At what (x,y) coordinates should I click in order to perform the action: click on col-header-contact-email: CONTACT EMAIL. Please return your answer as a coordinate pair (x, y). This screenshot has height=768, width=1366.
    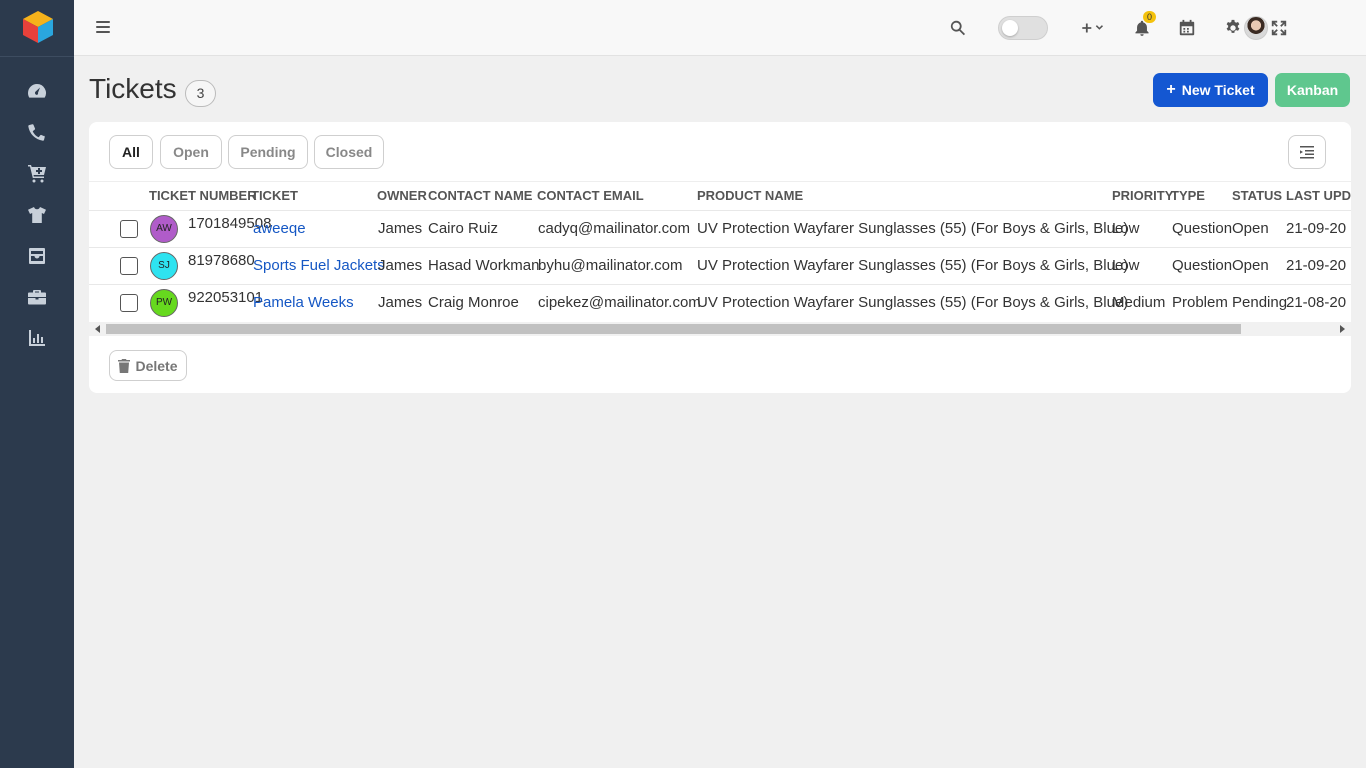
    Looking at the image, I should click on (590, 195).